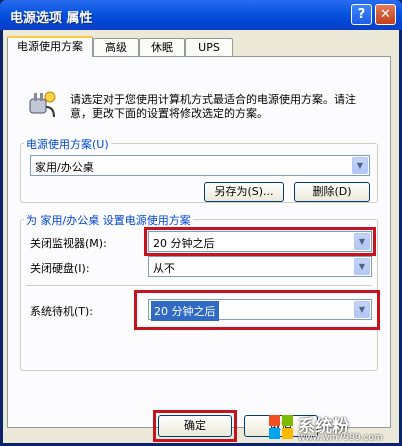 This screenshot has height=446, width=402. Describe the element at coordinates (201, 15) in the screenshot. I see `title-bar: 电源选项 属性 ? ✕` at that location.